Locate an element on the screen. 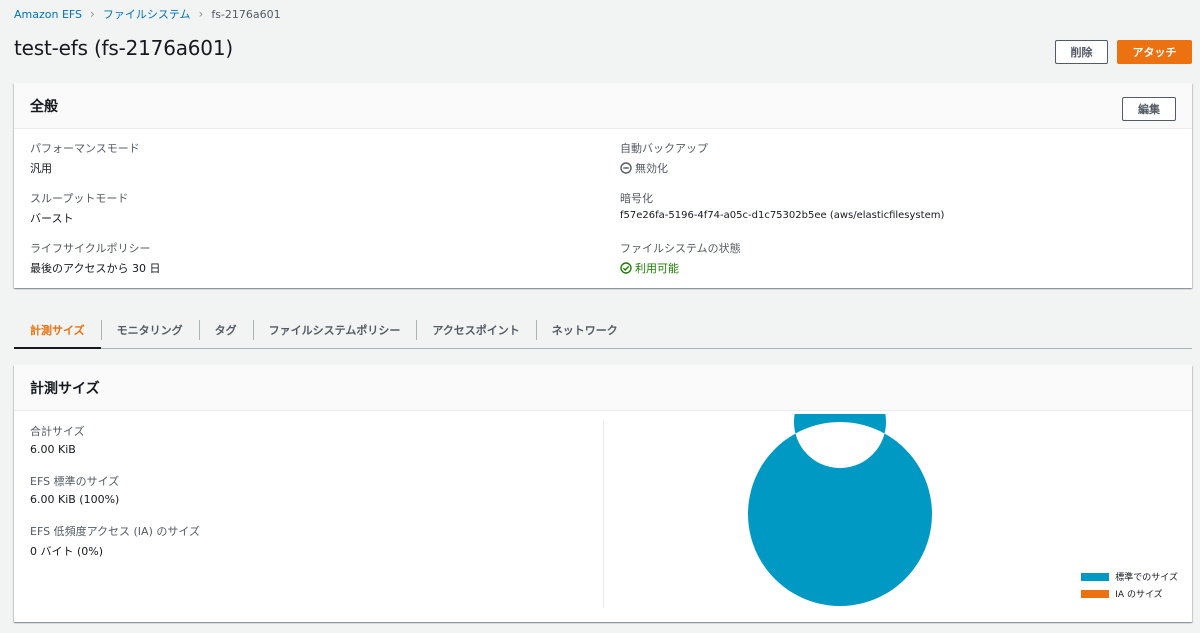  breadcrumb-file-systems: ファイルシステム is located at coordinates (147, 14).